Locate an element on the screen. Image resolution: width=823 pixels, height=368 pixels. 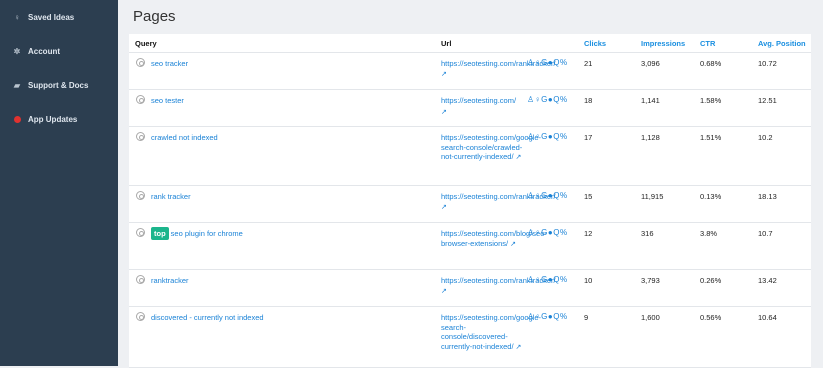
header-ctr: CTR is located at coordinates (707, 43).